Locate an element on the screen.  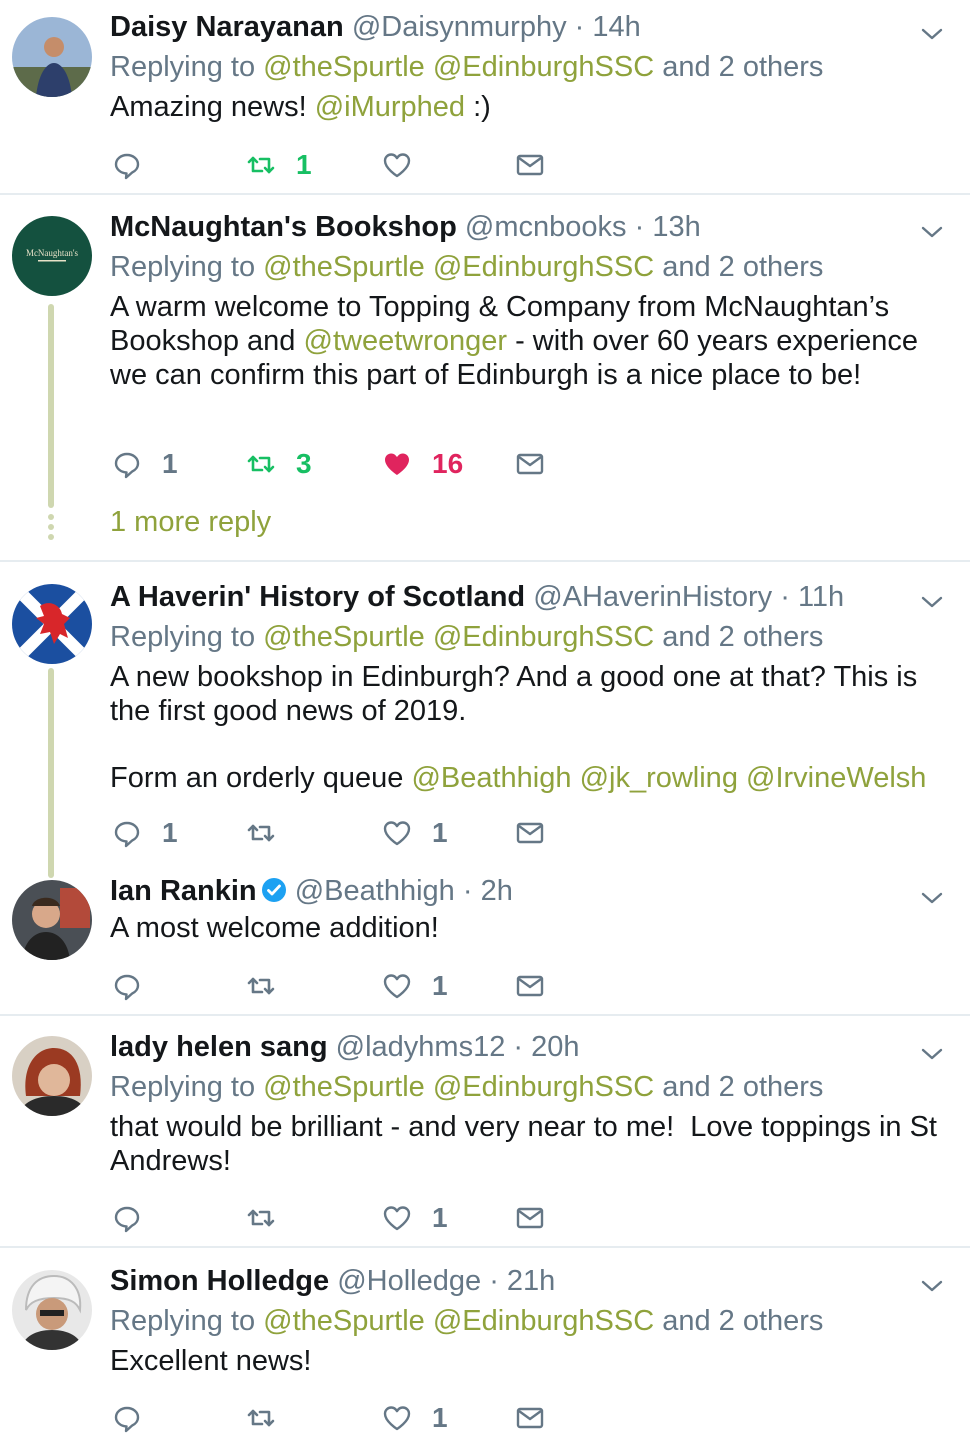
tweet-text: Amazing news! @iMurphed :) is located at coordinates (525, 107).